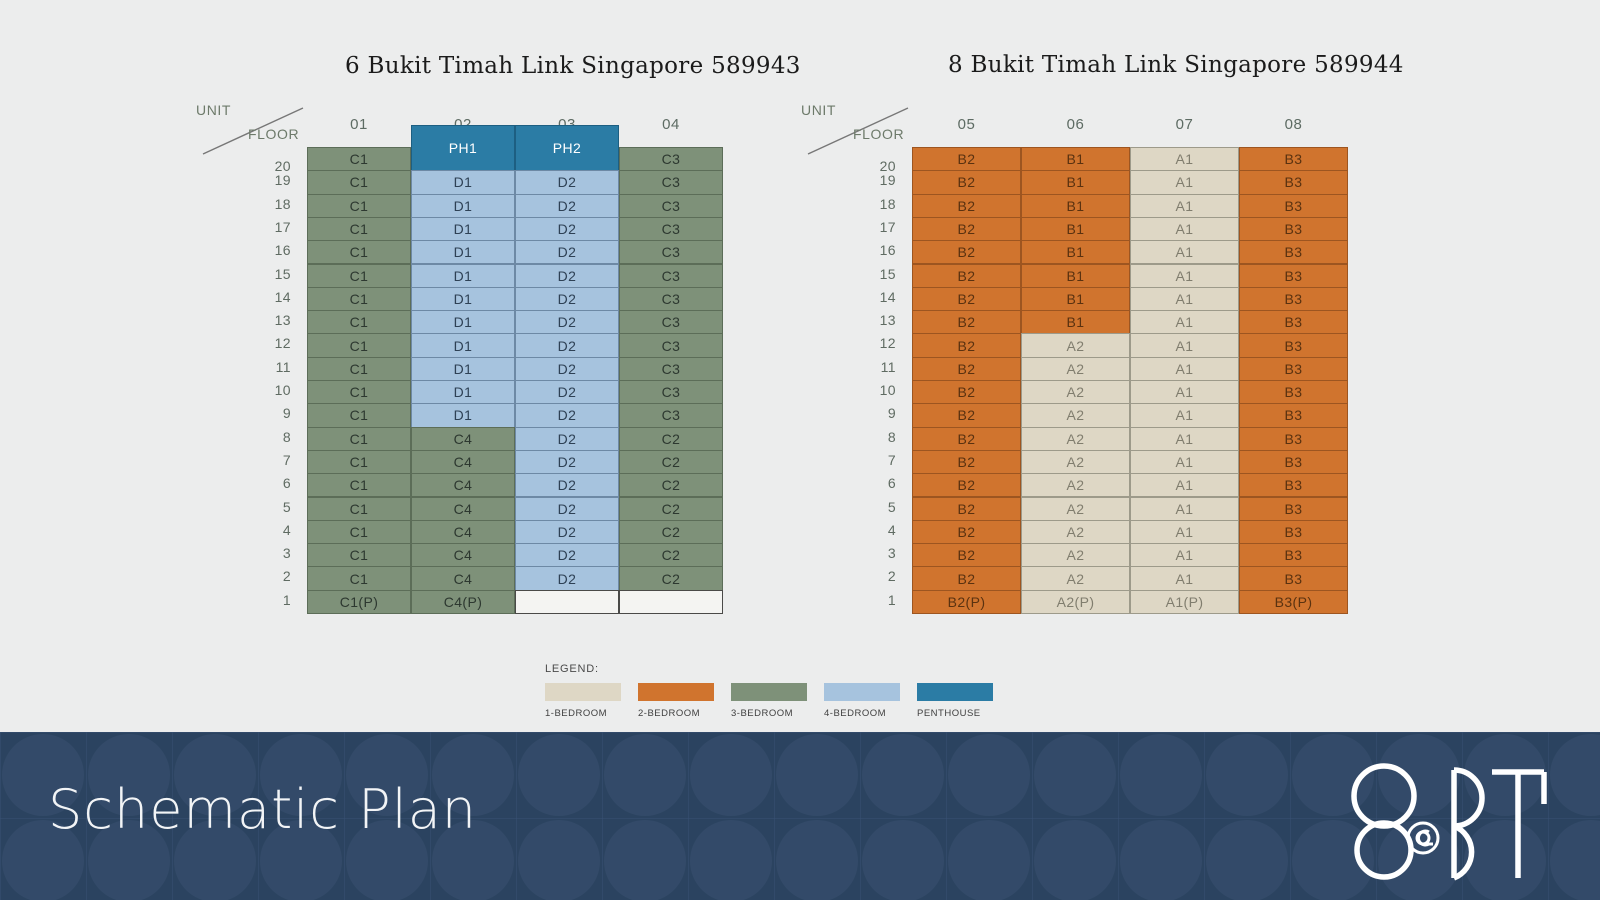 This screenshot has height=900, width=1600. What do you see at coordinates (463, 148) in the screenshot?
I see `unit-cell: PH1` at bounding box center [463, 148].